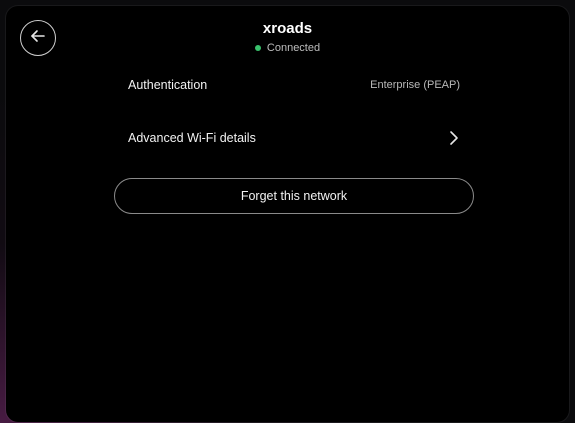  What do you see at coordinates (257, 48) in the screenshot?
I see `status-dot-icon` at bounding box center [257, 48].